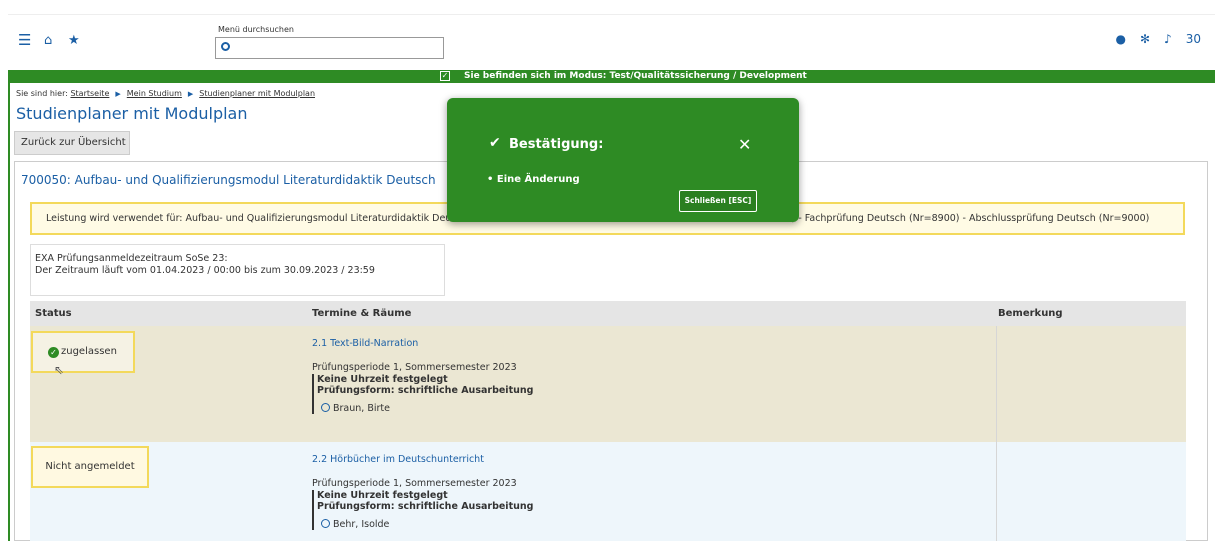  What do you see at coordinates (53, 352) in the screenshot?
I see `check-circle-icon: ✓` at bounding box center [53, 352].